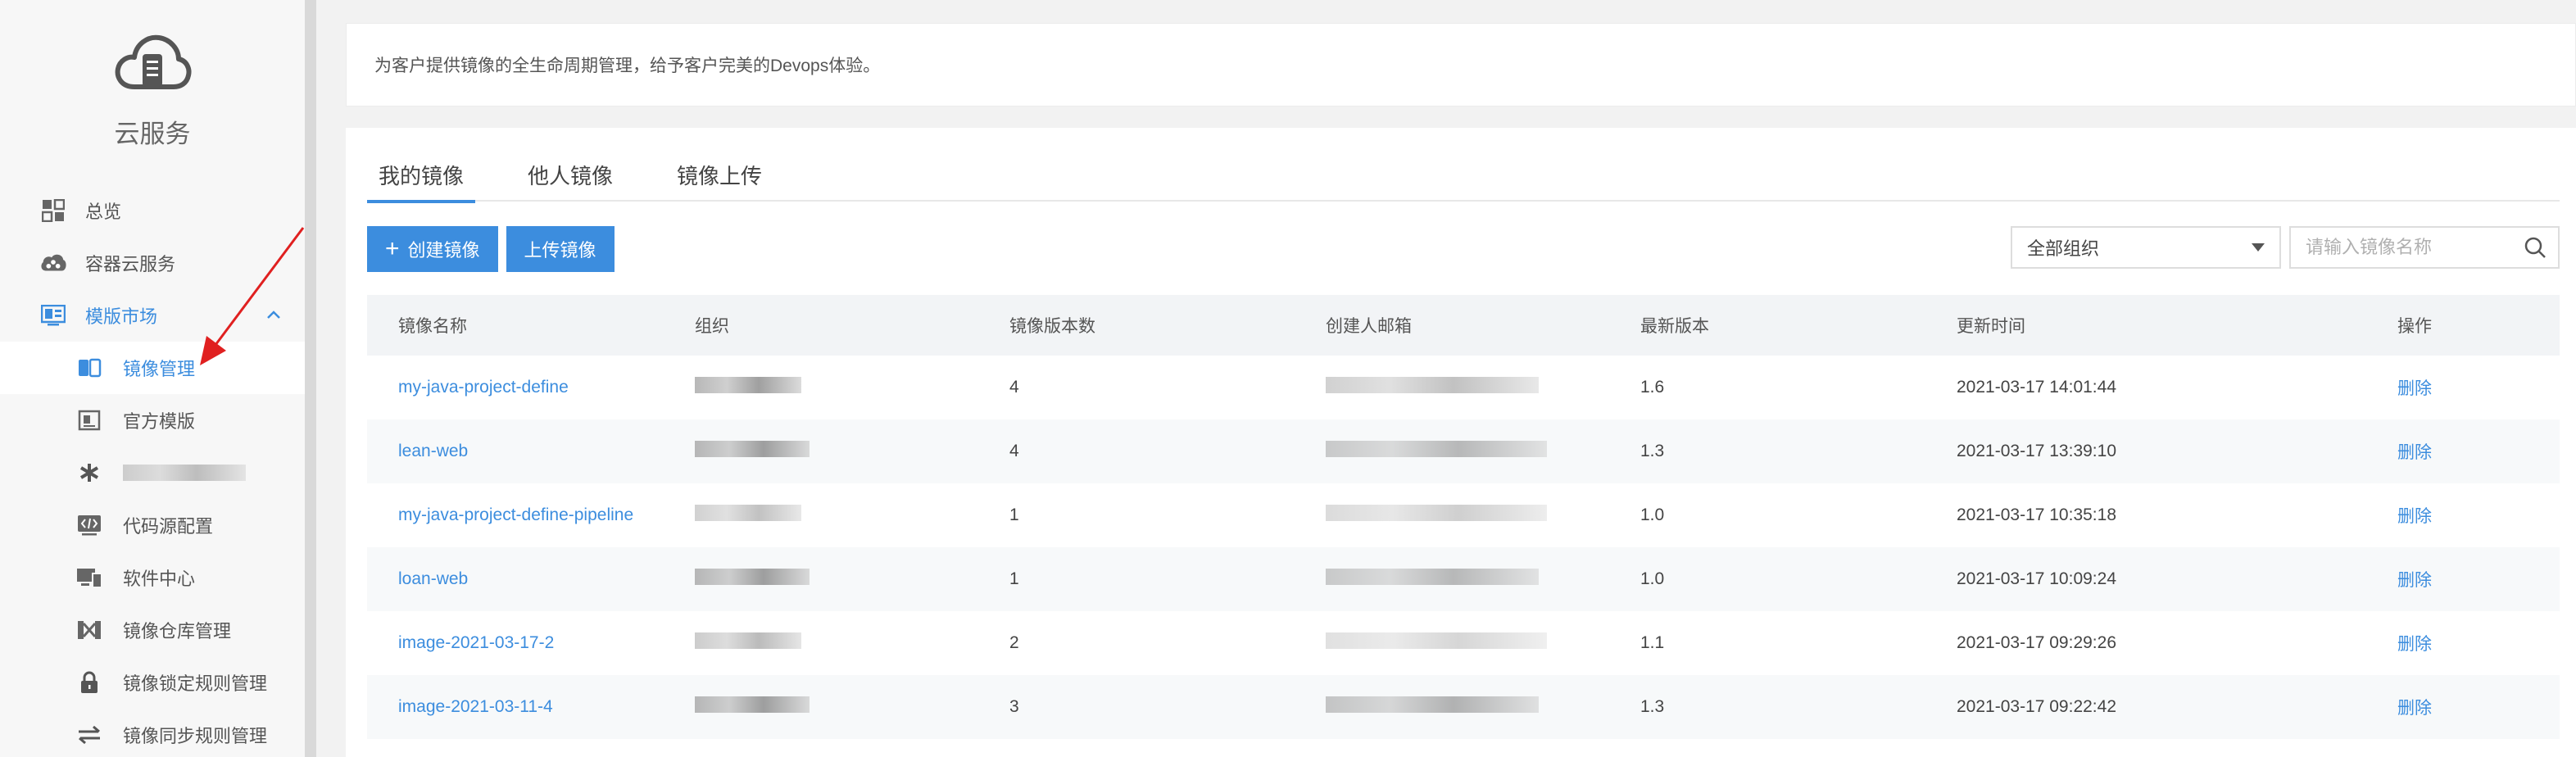 The width and height of the screenshot is (2576, 757). I want to click on cloud-server-icon, so click(153, 61).